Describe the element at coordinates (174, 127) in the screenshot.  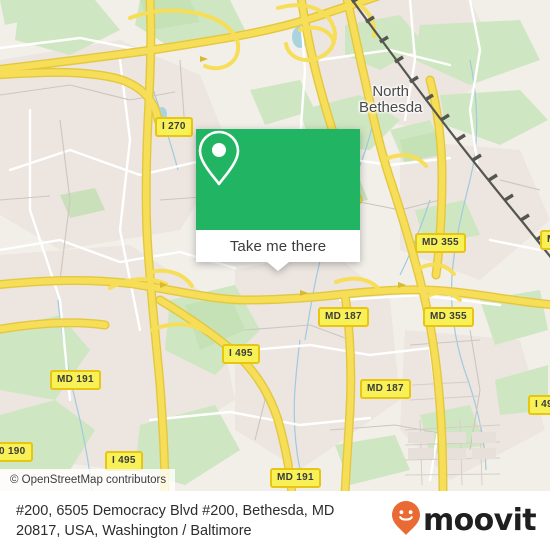
I see `road-shield-i270: I 270` at that location.